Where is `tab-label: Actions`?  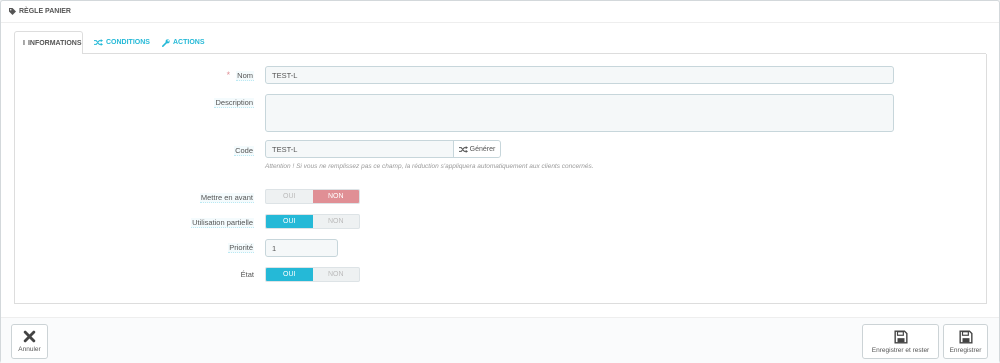
tab-label: Actions is located at coordinates (189, 42).